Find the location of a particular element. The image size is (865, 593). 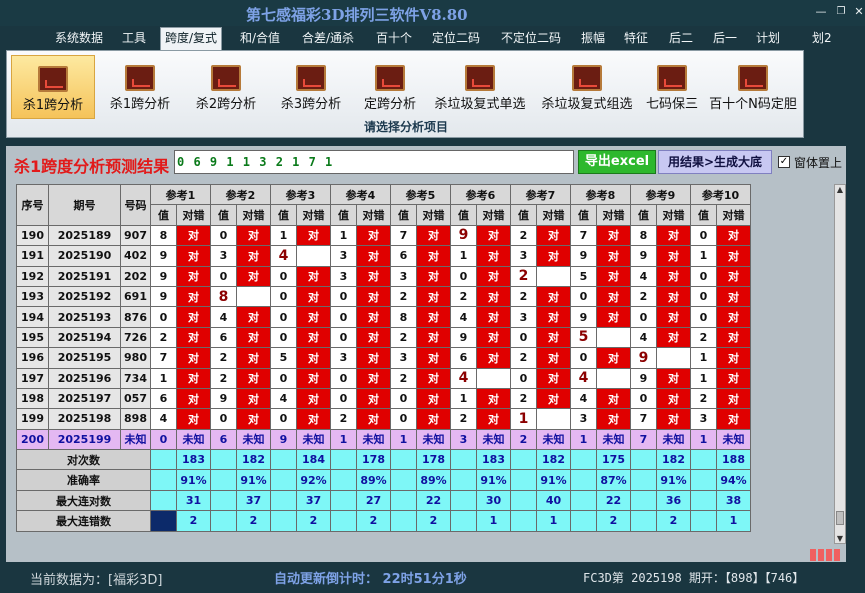

table-row: 191 2025190 402 9 对 3 对 4 3 对 6 对 1 对 3 对 9 对 9 对 1 对 is located at coordinates (383, 256).